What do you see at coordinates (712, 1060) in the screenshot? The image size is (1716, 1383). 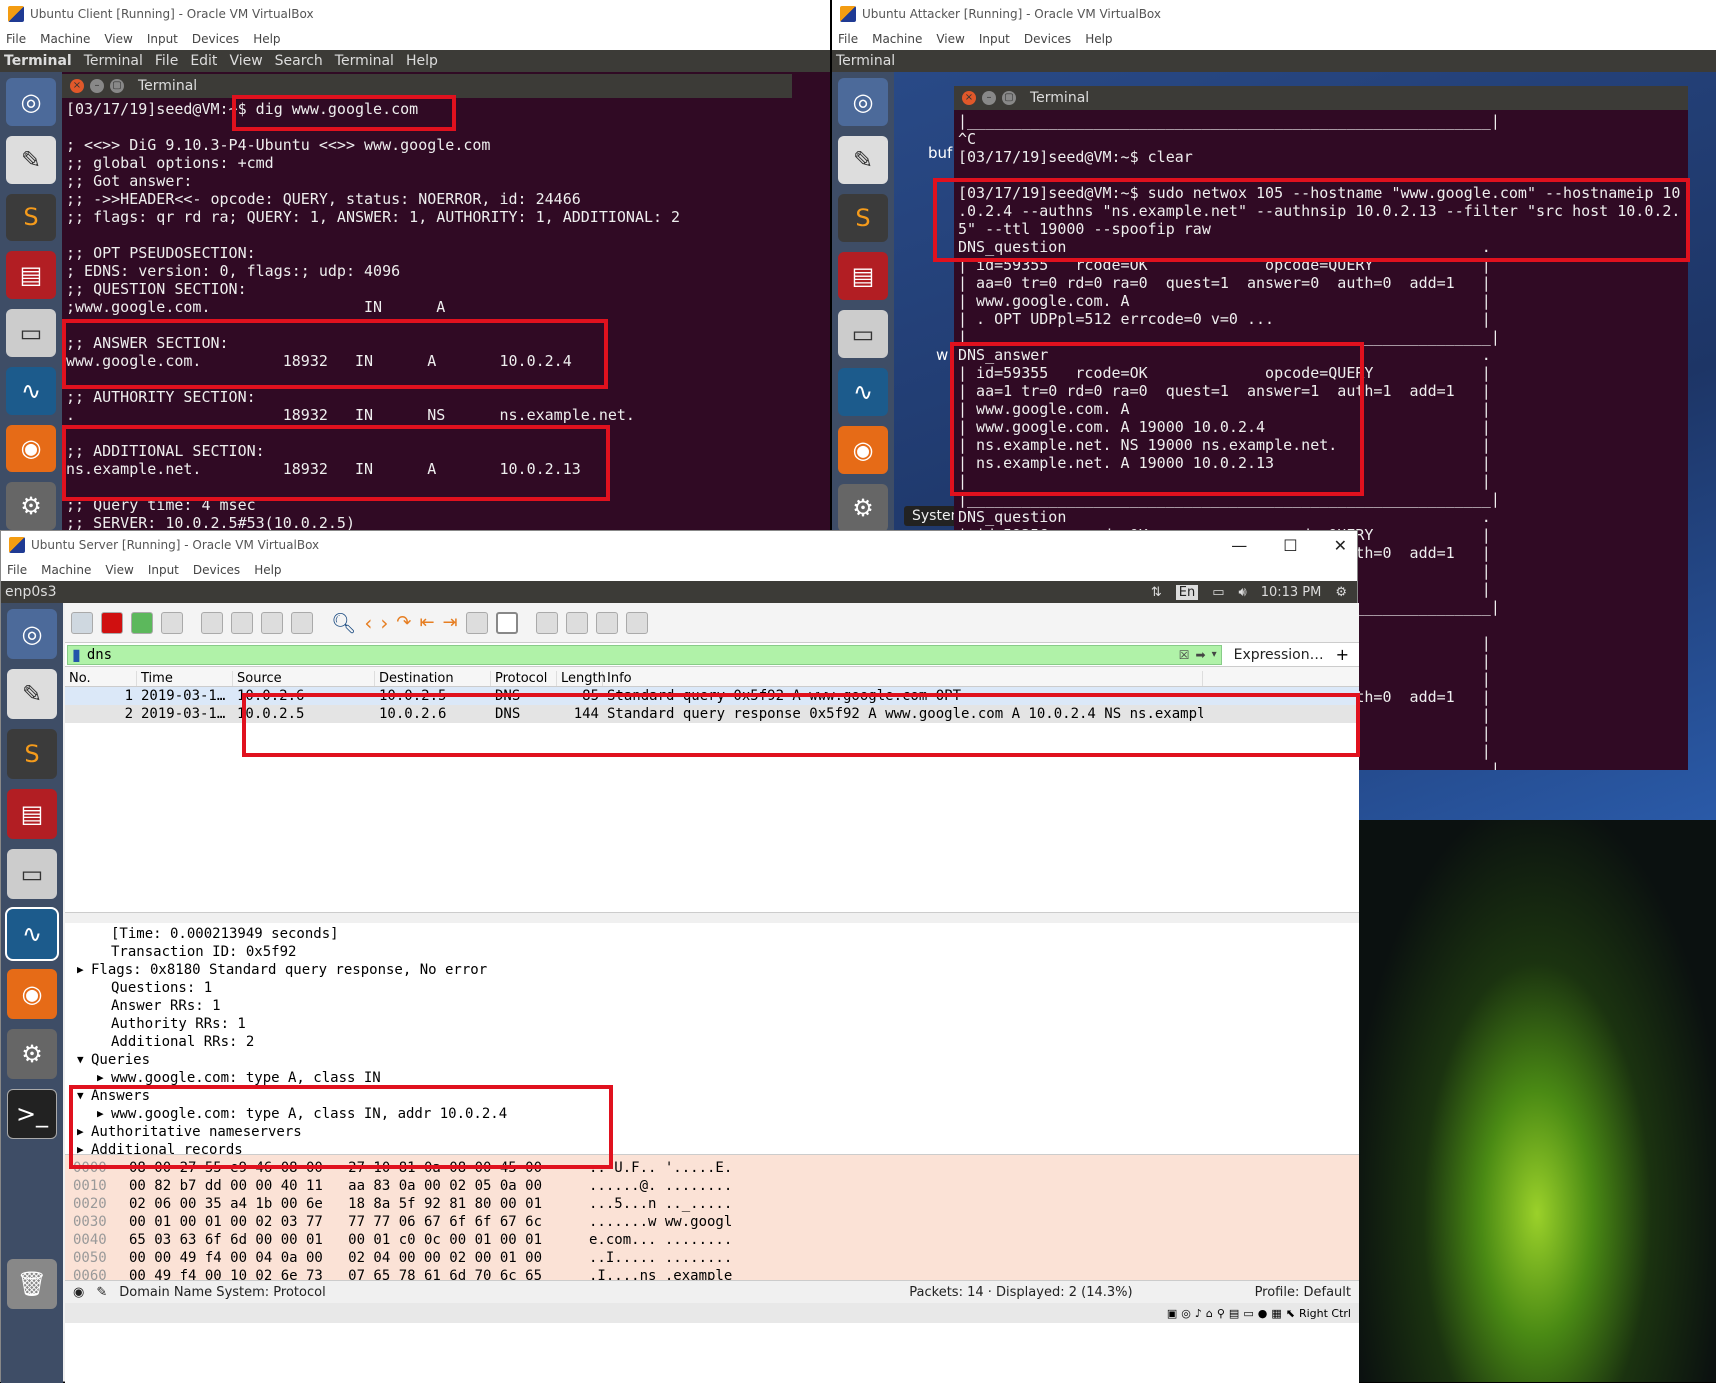 I see `detail-row: ▼ Queries` at bounding box center [712, 1060].